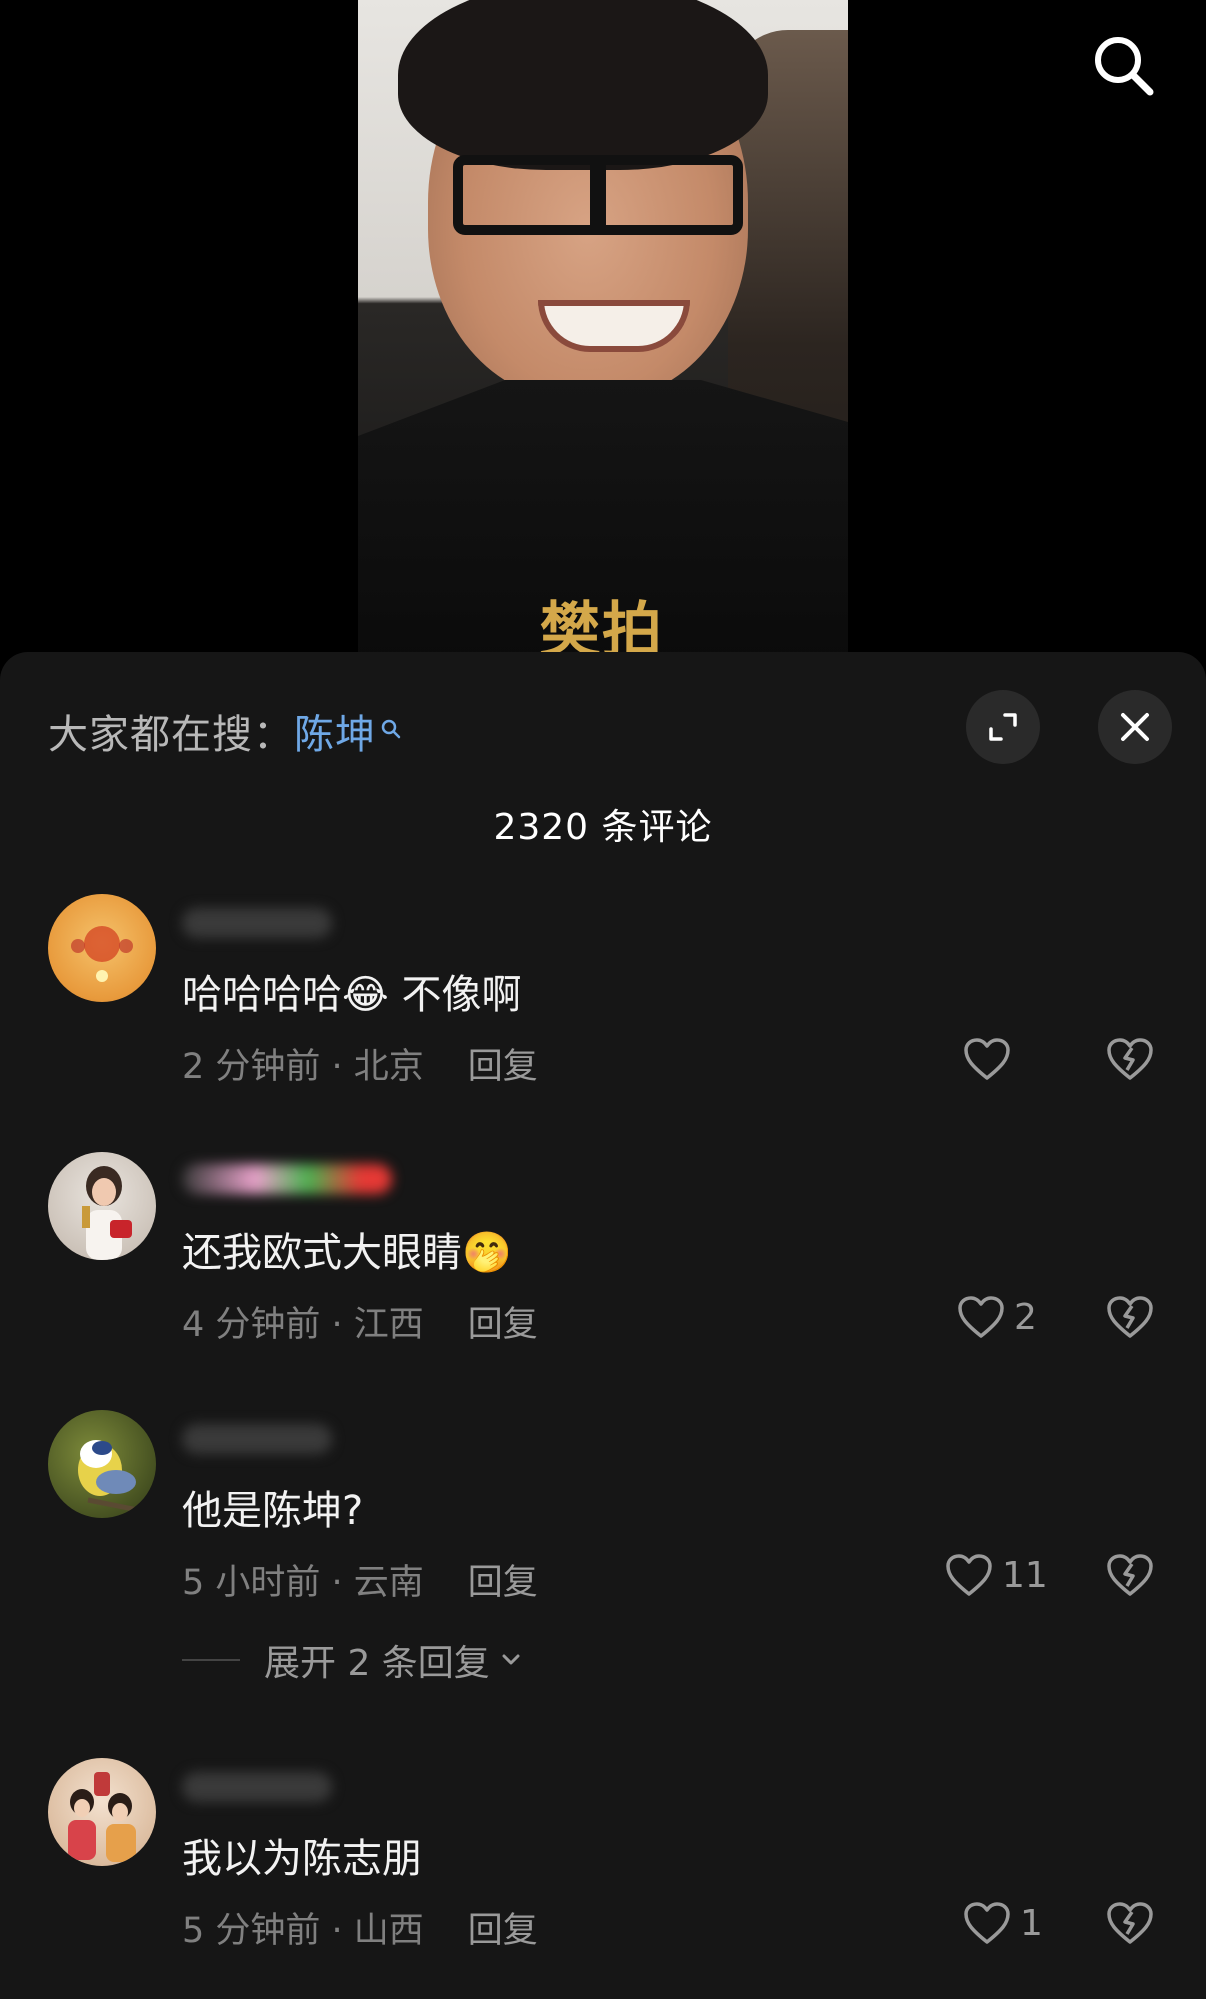 The width and height of the screenshot is (1206, 1999). I want to click on close-button, so click(1135, 727).